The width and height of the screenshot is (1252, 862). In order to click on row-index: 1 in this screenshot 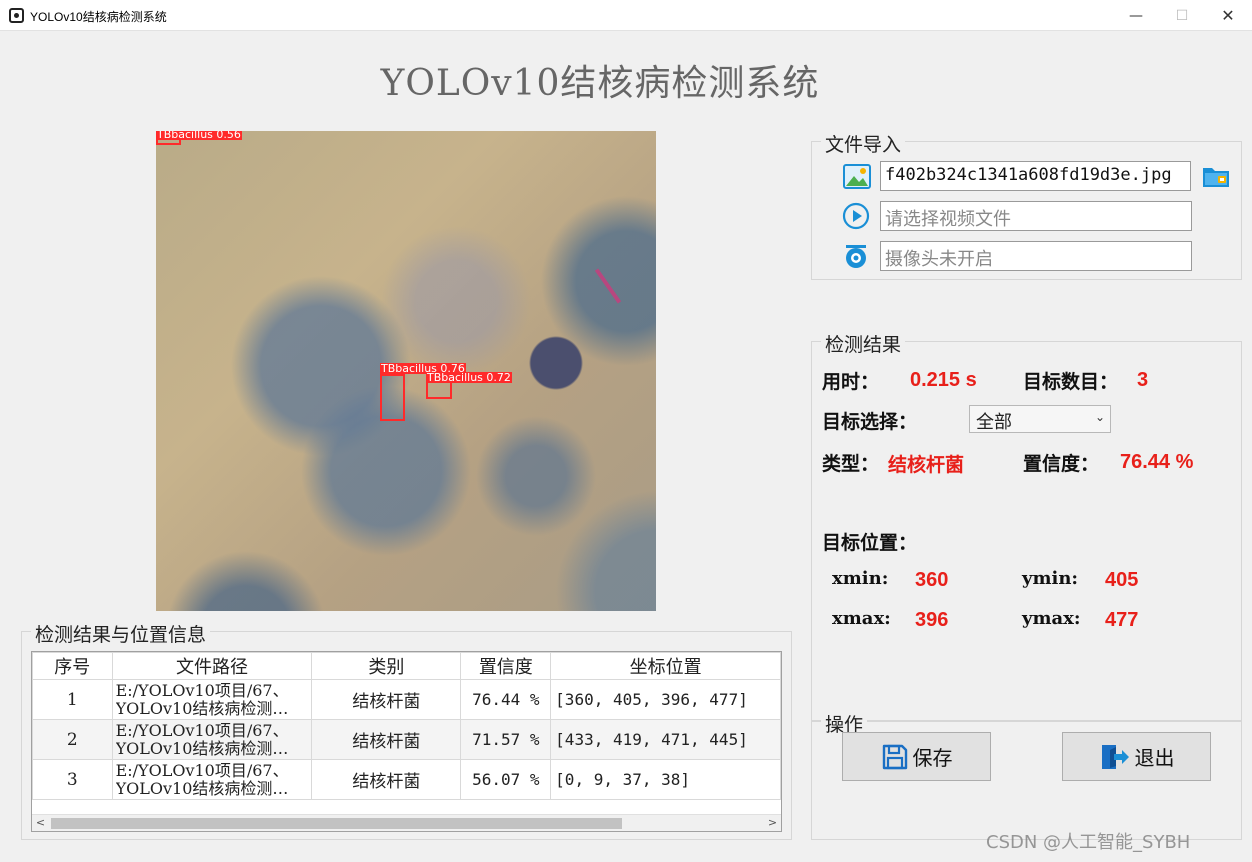, I will do `click(72, 699)`.